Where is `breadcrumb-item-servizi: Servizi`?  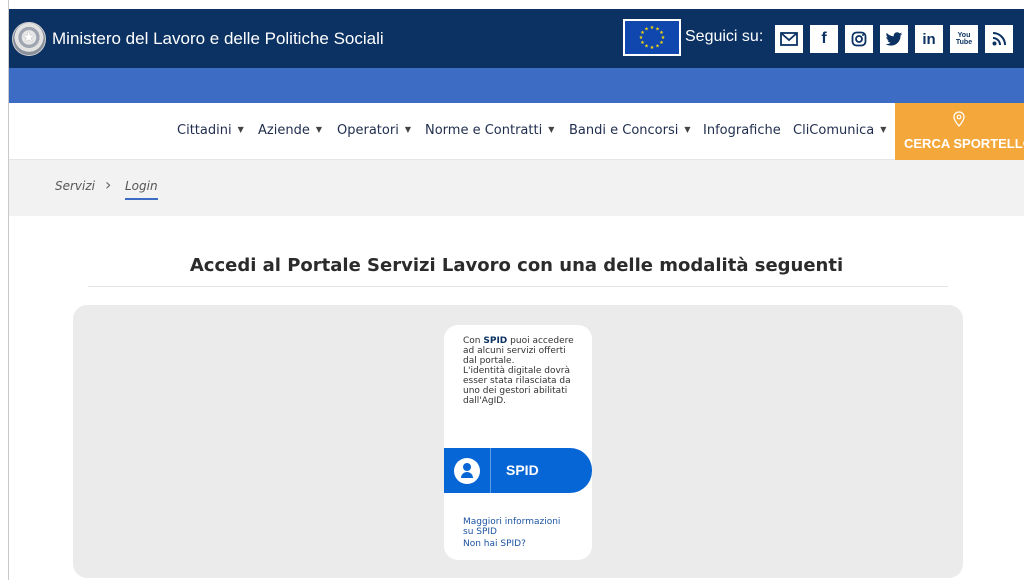
breadcrumb-item-servizi: Servizi is located at coordinates (75, 186).